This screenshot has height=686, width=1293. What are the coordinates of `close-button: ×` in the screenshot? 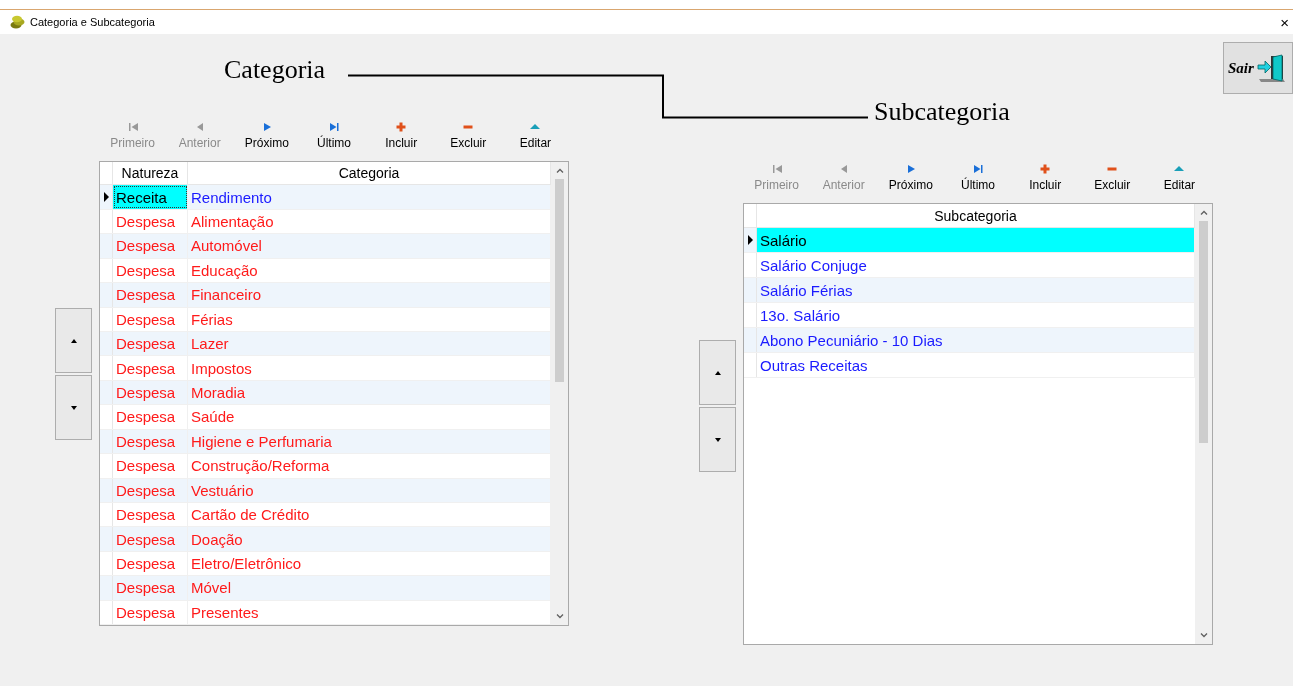 It's located at (1286, 22).